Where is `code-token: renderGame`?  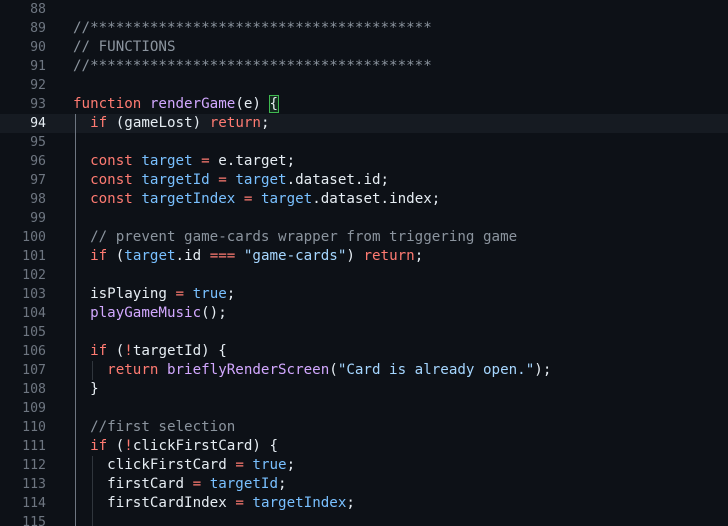
code-token: renderGame is located at coordinates (192, 104).